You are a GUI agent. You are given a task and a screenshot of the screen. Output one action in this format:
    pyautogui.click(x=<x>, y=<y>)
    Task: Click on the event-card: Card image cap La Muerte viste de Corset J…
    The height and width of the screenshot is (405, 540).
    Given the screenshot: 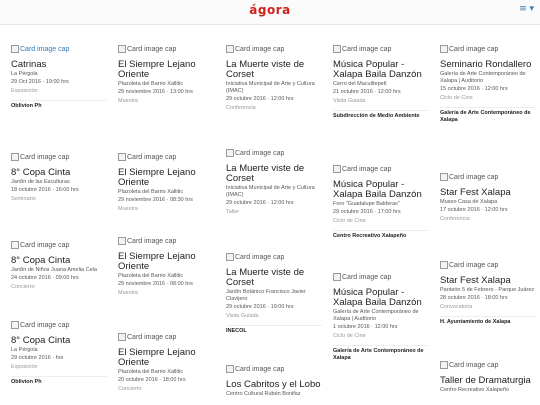 What is the action you would take?
    pyautogui.click(x=274, y=293)
    